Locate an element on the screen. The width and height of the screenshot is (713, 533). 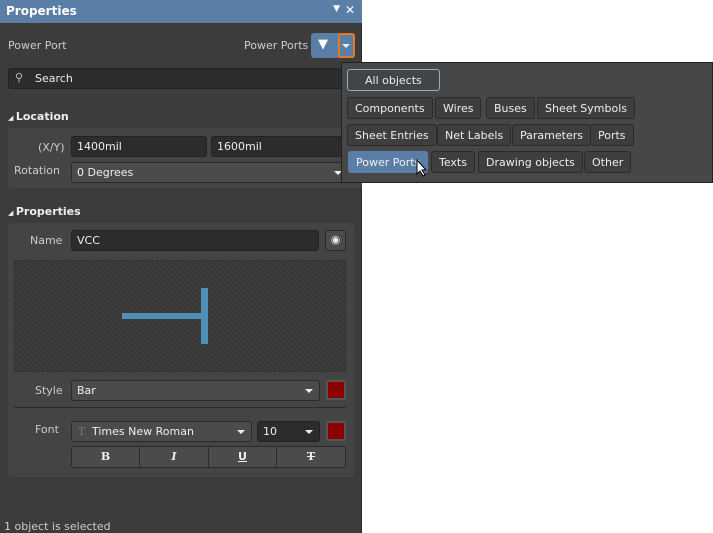
filter-sheet-symbols: Sheet Symbols is located at coordinates (586, 108).